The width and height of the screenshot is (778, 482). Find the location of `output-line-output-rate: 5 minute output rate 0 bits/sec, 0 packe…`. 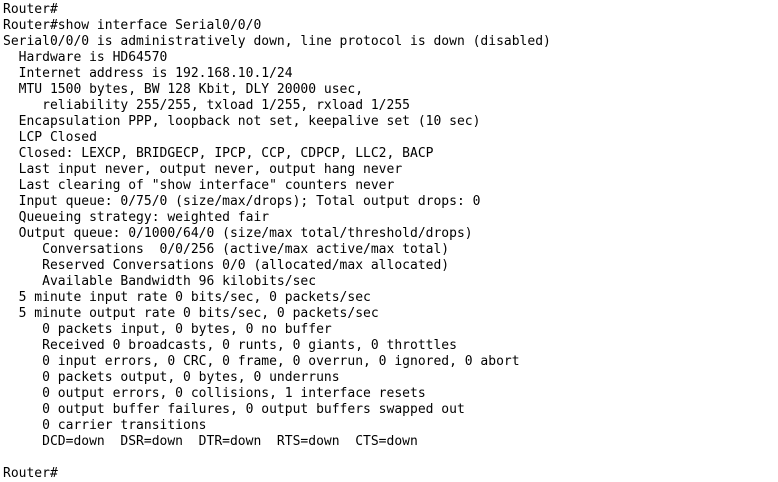

output-line-output-rate: 5 minute output rate 0 bits/sec, 0 packe… is located at coordinates (191, 313).